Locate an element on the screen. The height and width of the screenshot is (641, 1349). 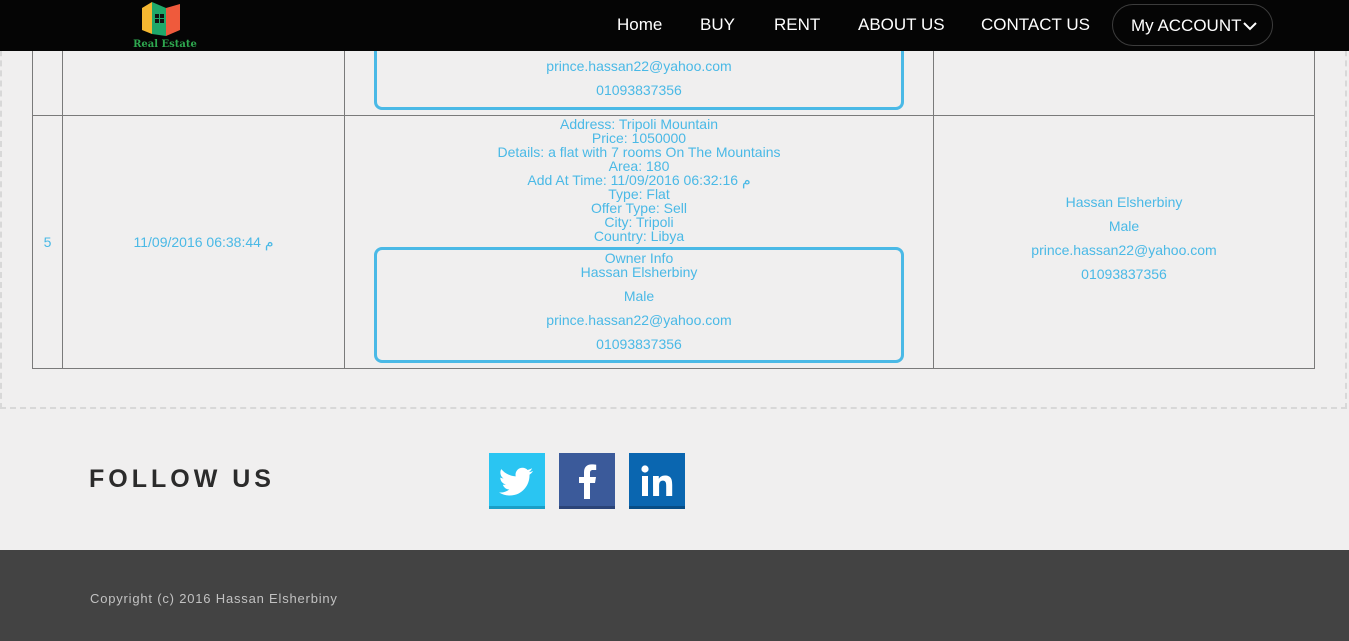
twitter-icon is located at coordinates (517, 481).